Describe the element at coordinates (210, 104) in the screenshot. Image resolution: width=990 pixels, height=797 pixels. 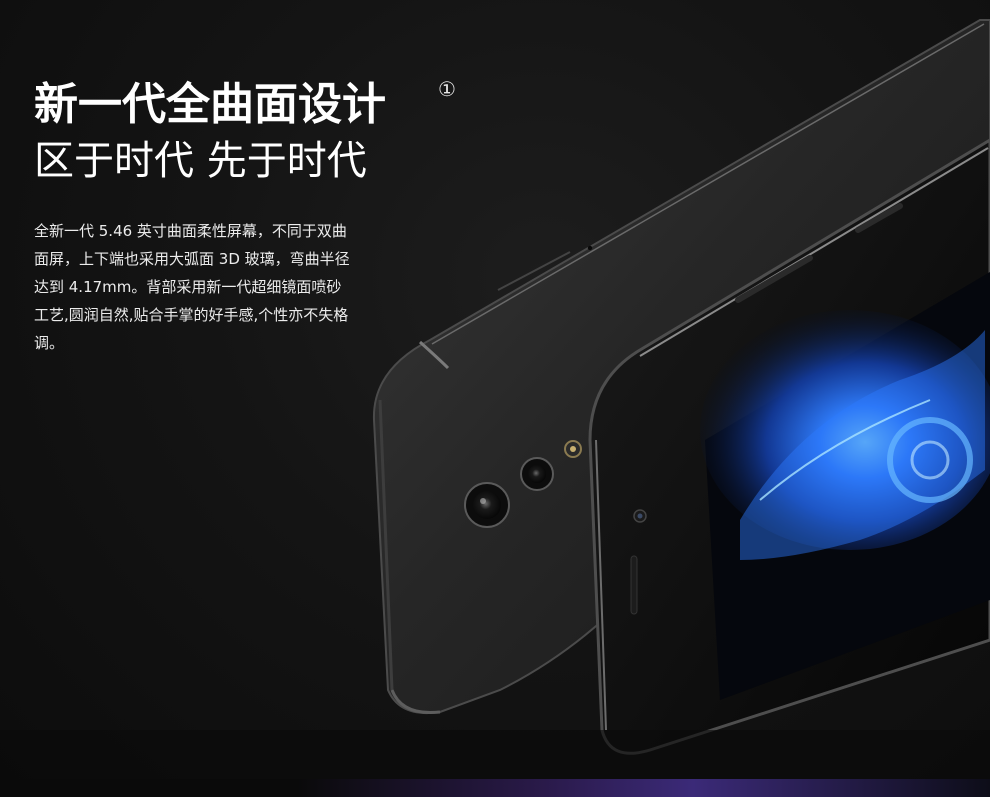
I see `headline-text: 新一代全曲面设计` at that location.